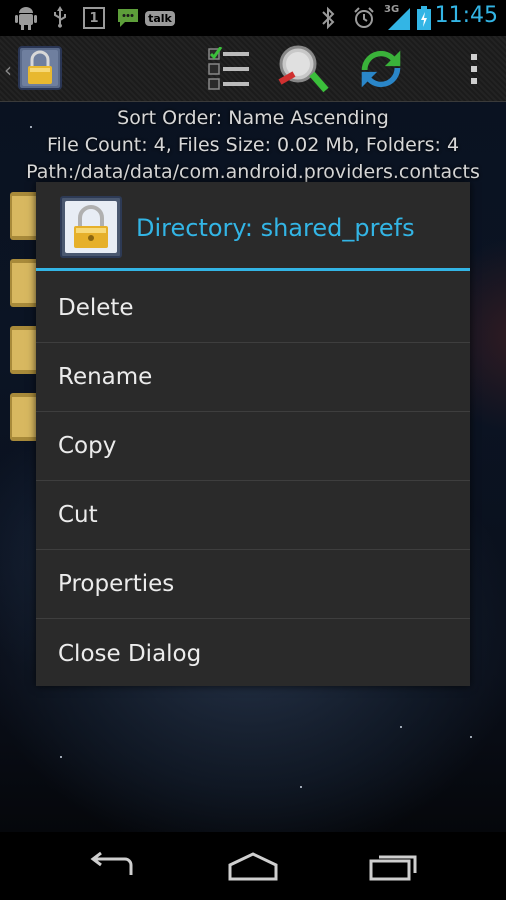 The height and width of the screenshot is (900, 506). I want to click on dialog-header: Directory: shared_prefs, so click(253, 226).